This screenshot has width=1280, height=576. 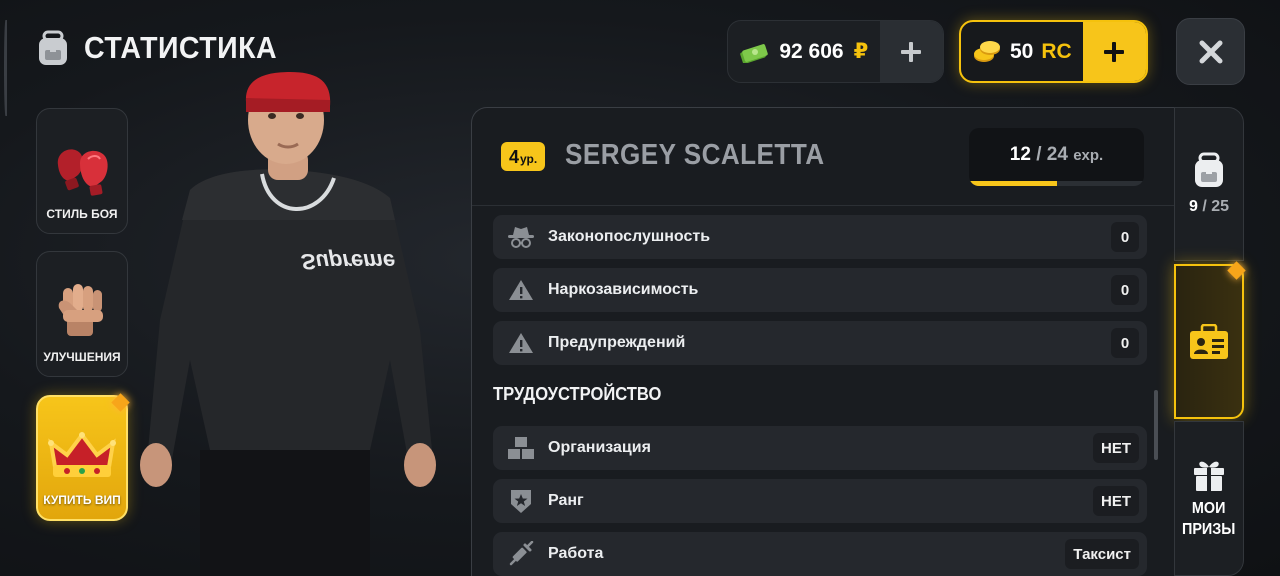 I want to click on screen-edge-decoration, so click(x=5, y=68).